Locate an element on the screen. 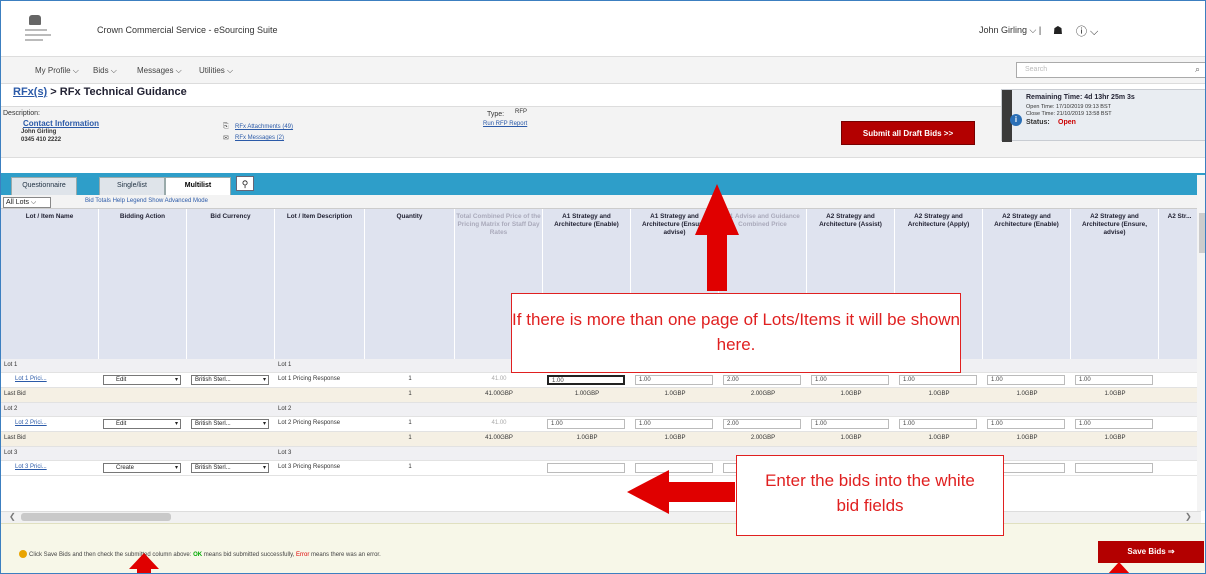  arrow-left-bid-fields is located at coordinates (681, 492).